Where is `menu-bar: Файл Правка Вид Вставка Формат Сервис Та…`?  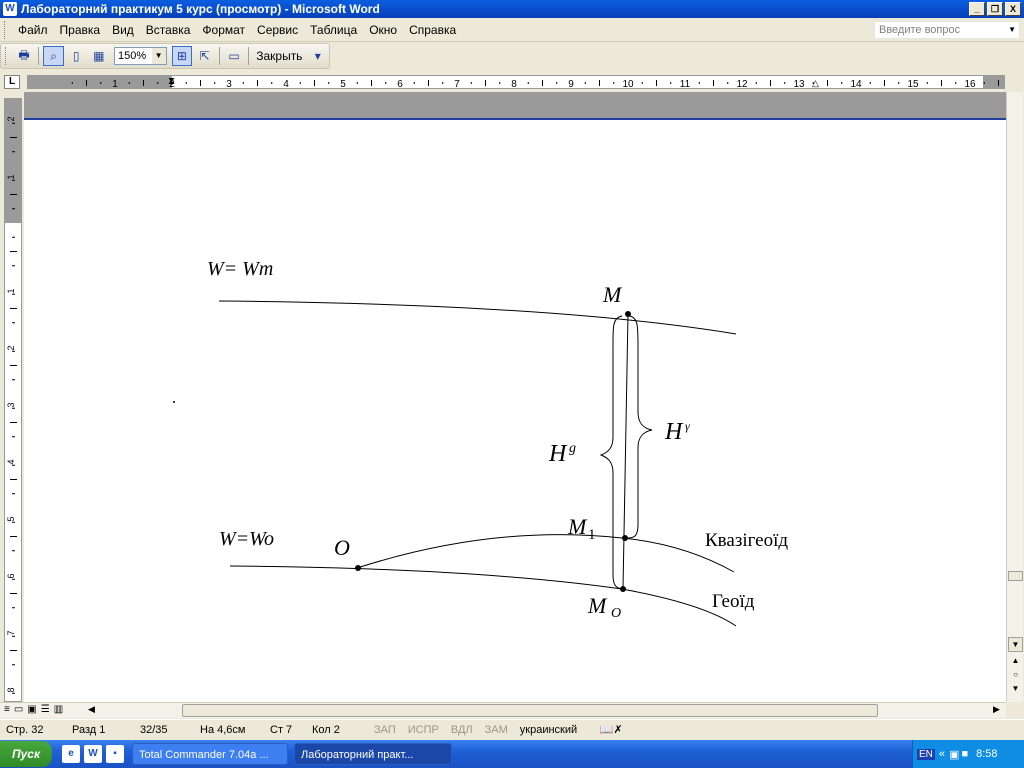 menu-bar: Файл Правка Вид Вставка Формат Сервис Та… is located at coordinates (512, 30).